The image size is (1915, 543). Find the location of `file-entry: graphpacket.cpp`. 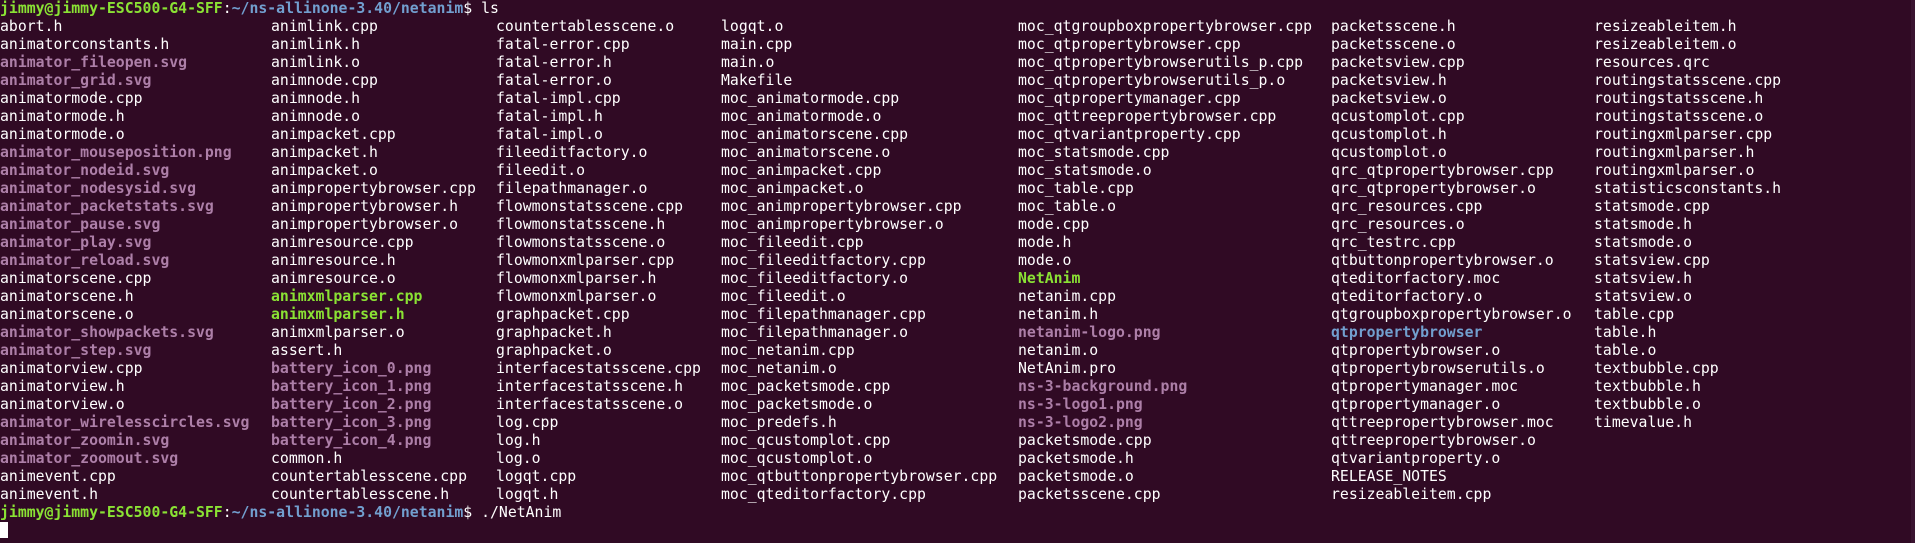

file-entry: graphpacket.cpp is located at coordinates (563, 314).